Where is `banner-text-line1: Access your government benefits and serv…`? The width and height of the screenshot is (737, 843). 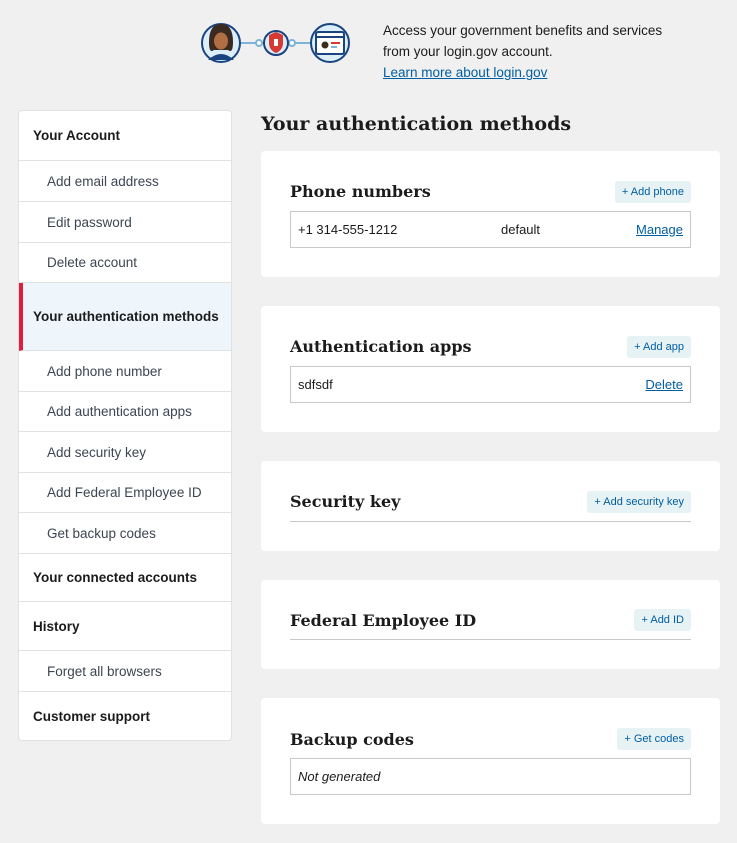
banner-text-line1: Access your government benefits and serv… is located at coordinates (523, 30).